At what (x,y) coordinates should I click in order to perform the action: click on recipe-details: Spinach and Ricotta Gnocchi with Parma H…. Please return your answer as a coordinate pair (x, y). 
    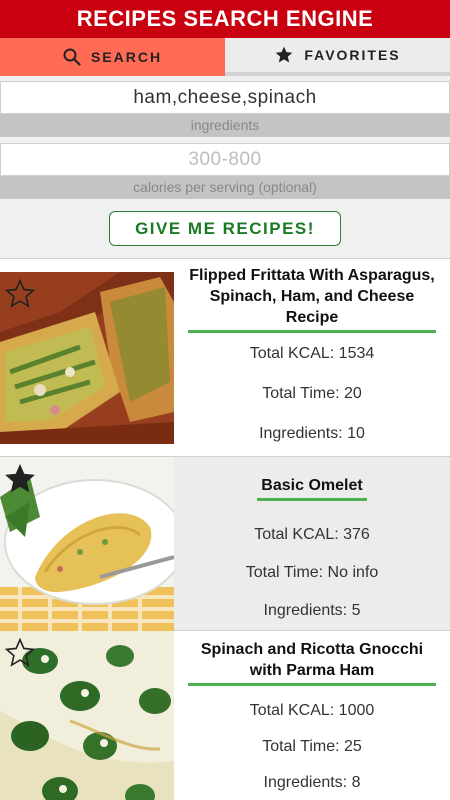
    Looking at the image, I should click on (312, 715).